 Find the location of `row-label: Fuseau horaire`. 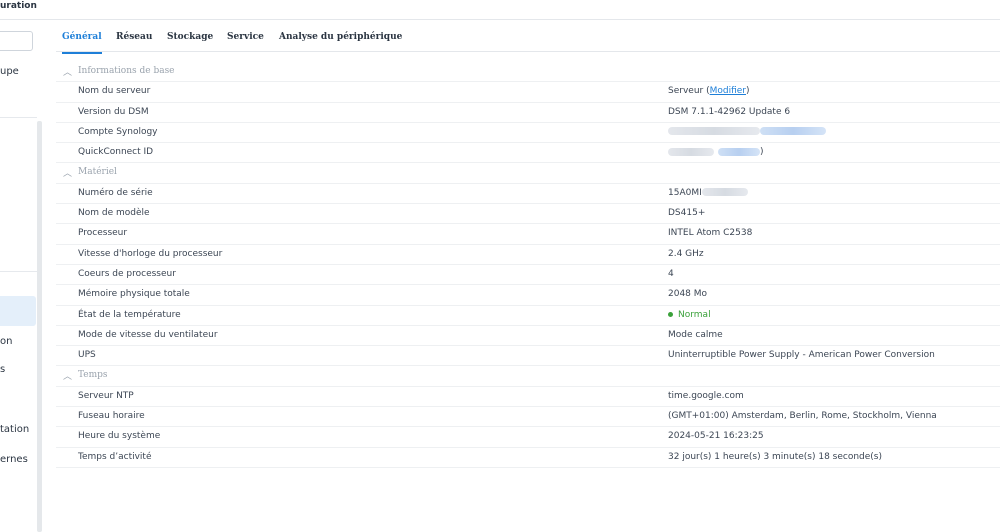

row-label: Fuseau horaire is located at coordinates (111, 416).